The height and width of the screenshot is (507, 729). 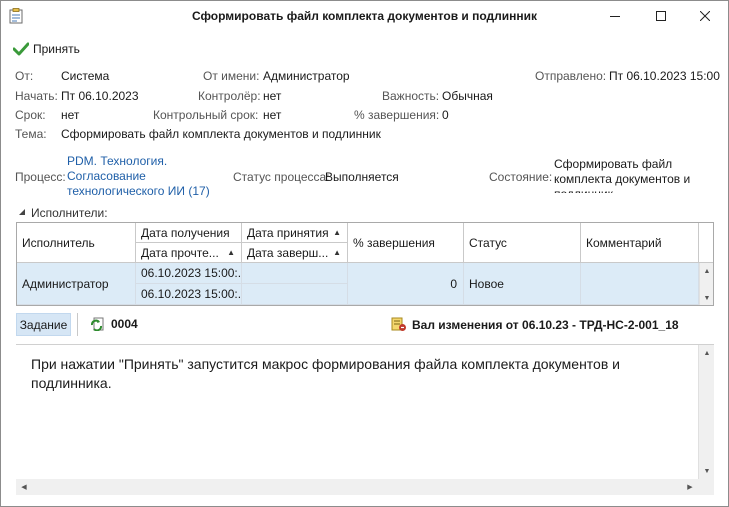 What do you see at coordinates (76, 284) in the screenshot?
I see `table-row-executor: Администратор` at bounding box center [76, 284].